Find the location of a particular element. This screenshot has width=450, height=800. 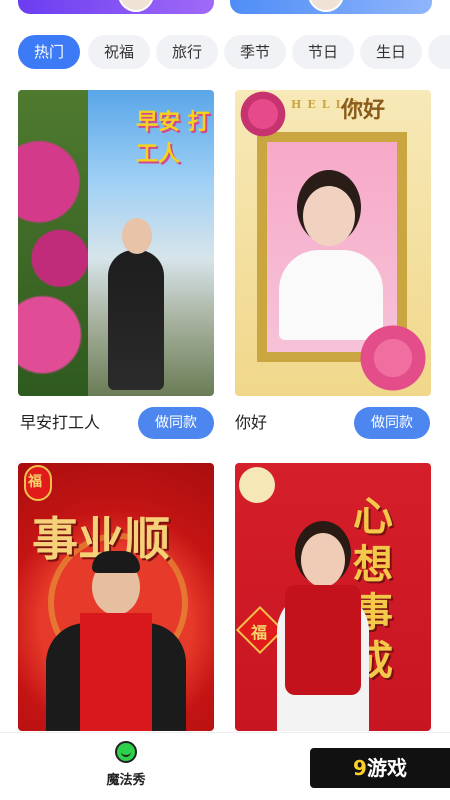

watermark-logo: 9游戏 is located at coordinates (380, 768).